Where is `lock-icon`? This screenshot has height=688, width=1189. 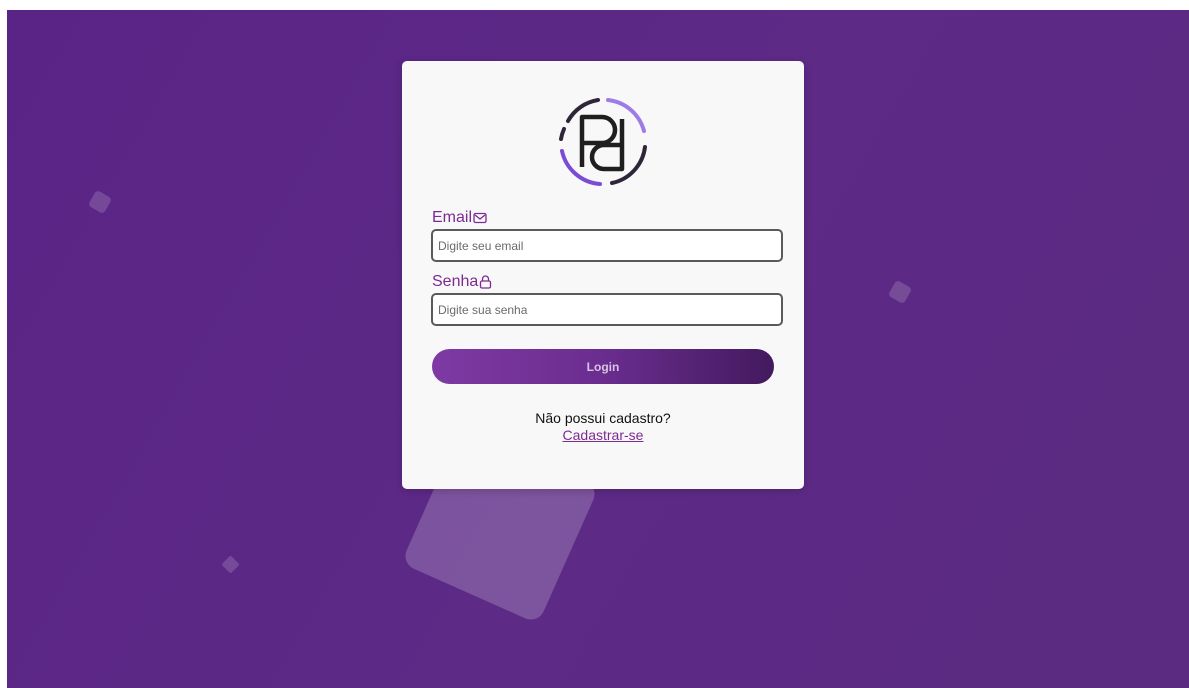 lock-icon is located at coordinates (486, 282).